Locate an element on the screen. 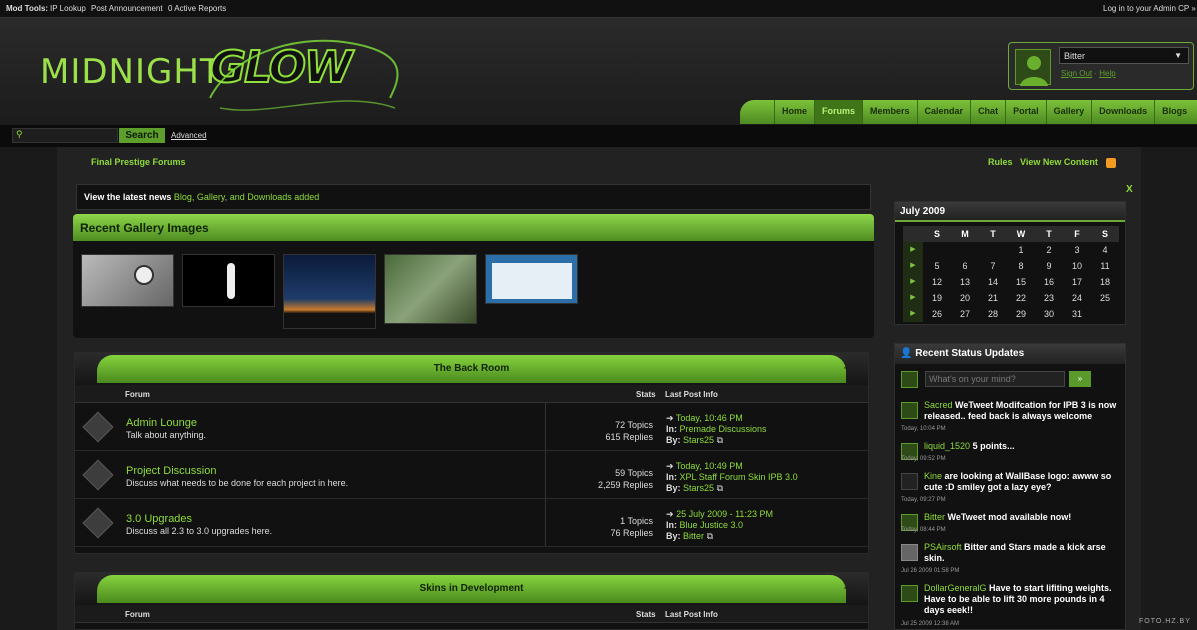 This screenshot has width=1197, height=630. status-user-link: PSAirsoft is located at coordinates (943, 547).